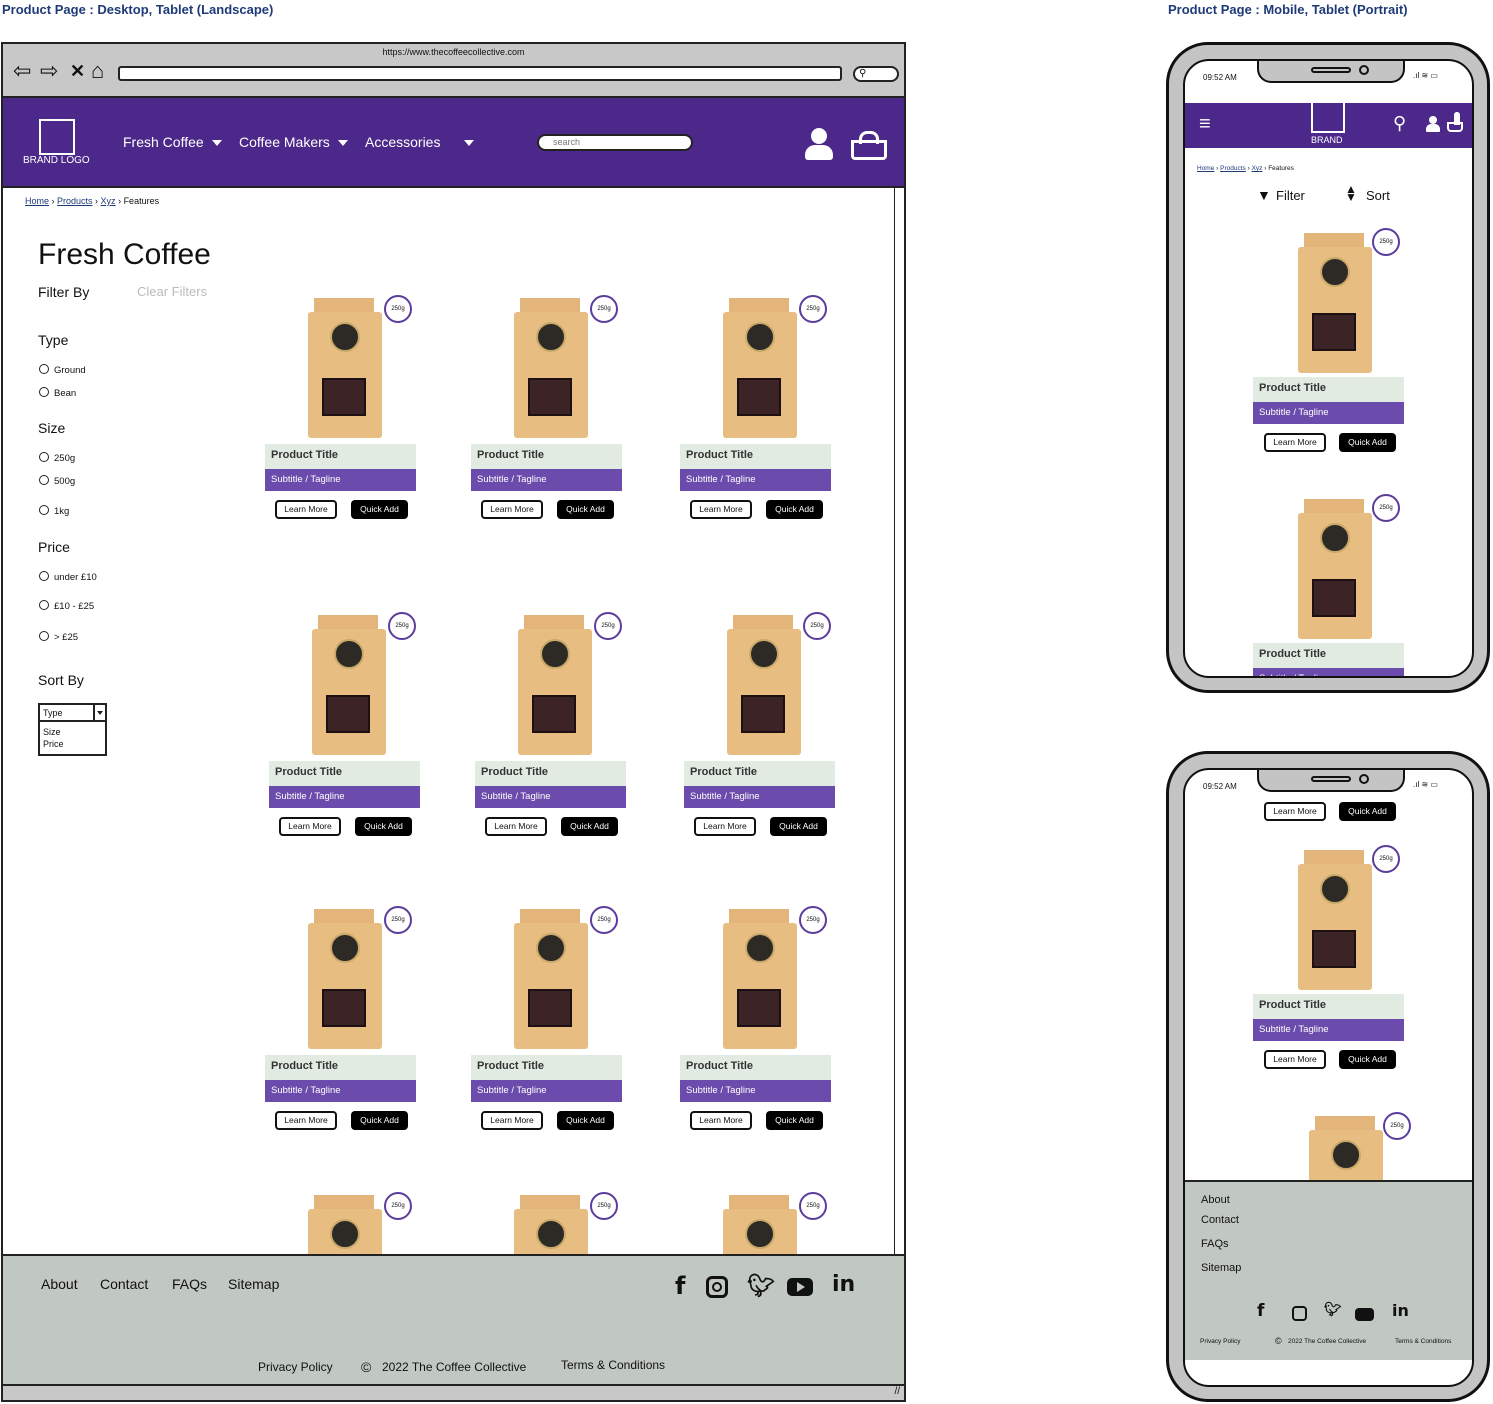 The image size is (1493, 1404). What do you see at coordinates (53, 744) in the screenshot?
I see `sort-option-price: Price` at bounding box center [53, 744].